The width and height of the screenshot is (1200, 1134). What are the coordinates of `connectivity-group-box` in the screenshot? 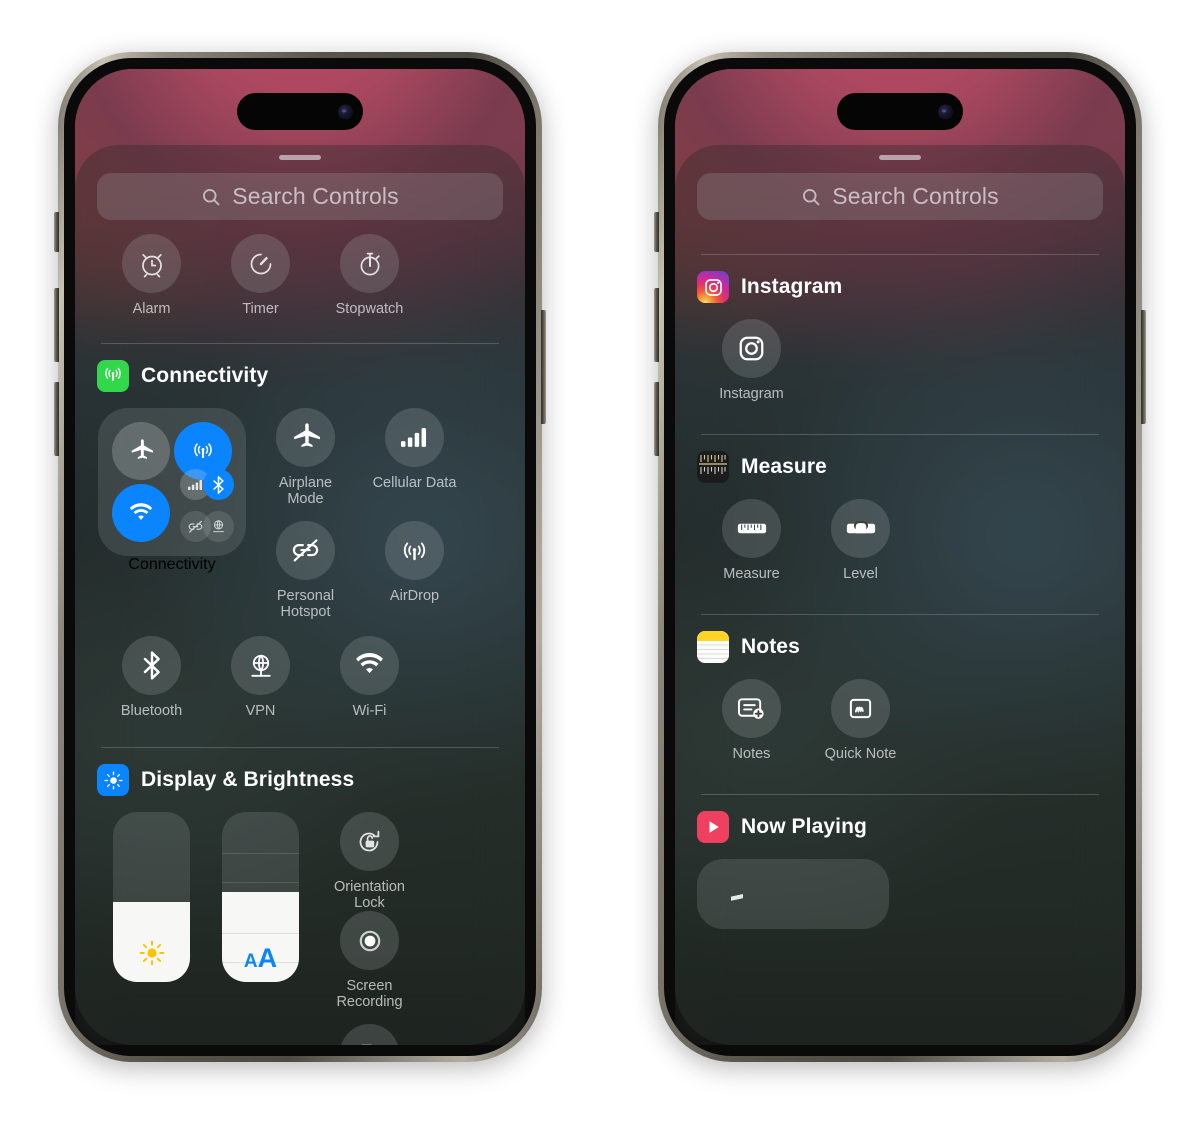 It's located at (172, 482).